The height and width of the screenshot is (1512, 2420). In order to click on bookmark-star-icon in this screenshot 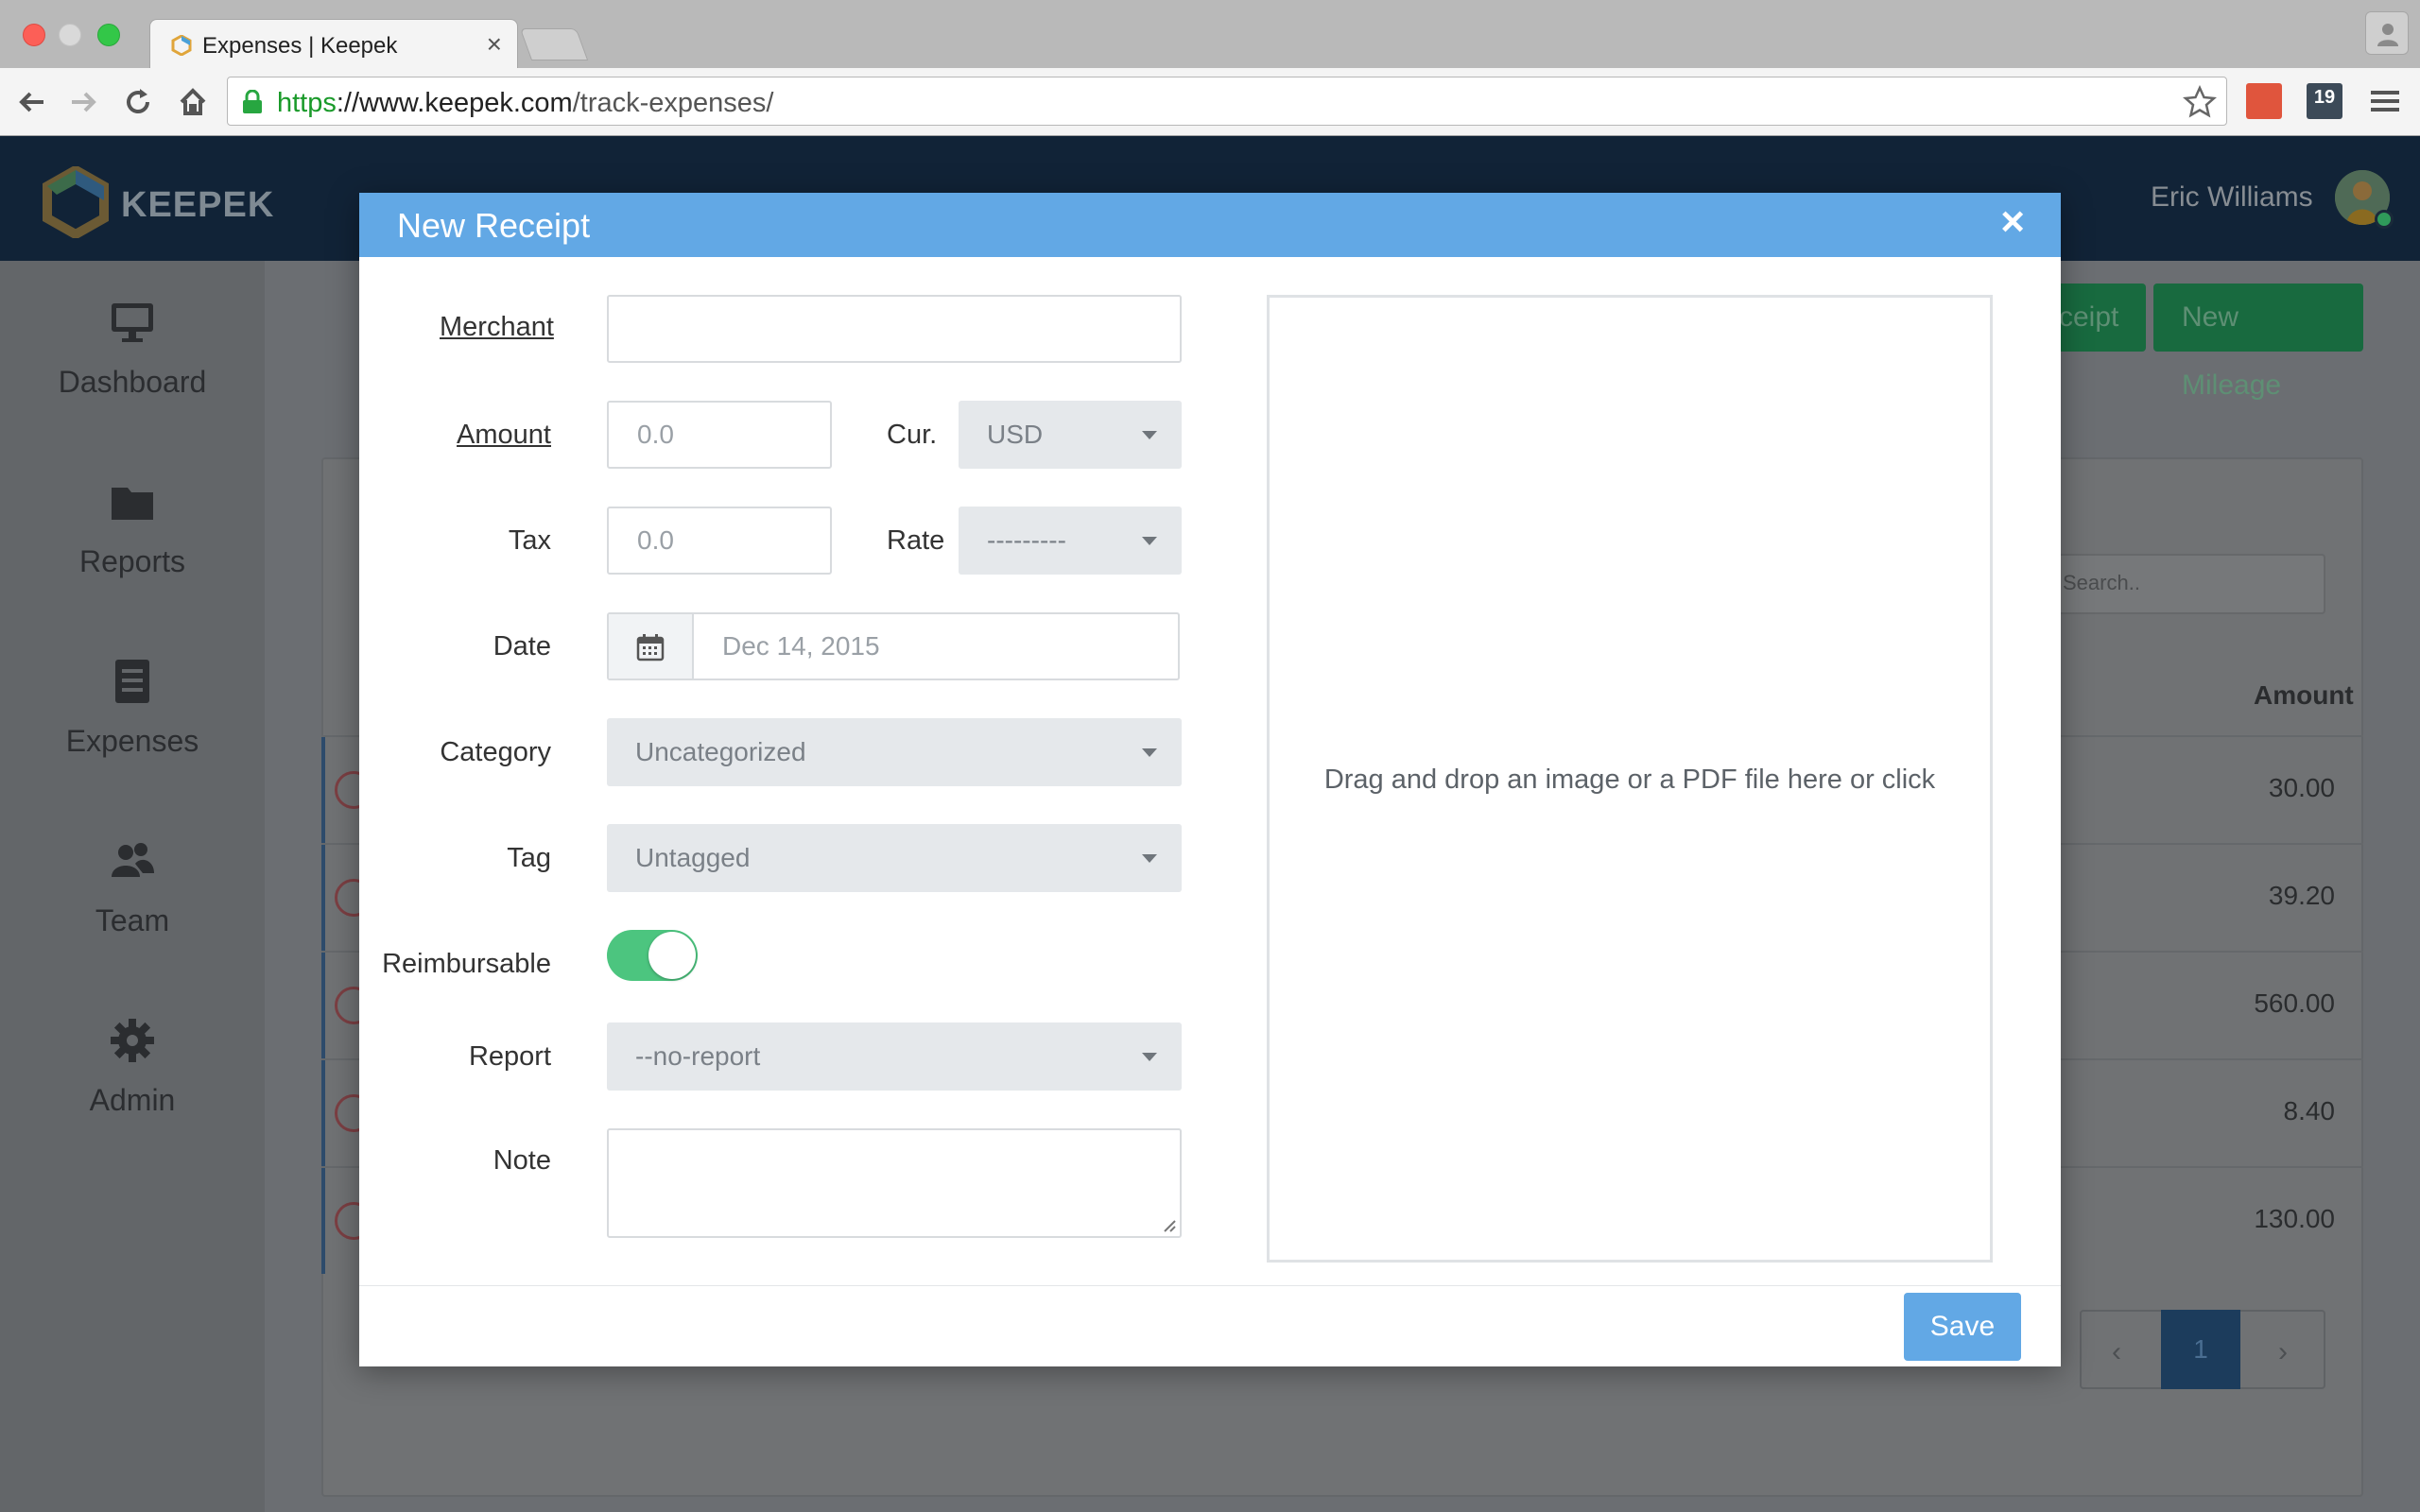, I will do `click(2200, 102)`.